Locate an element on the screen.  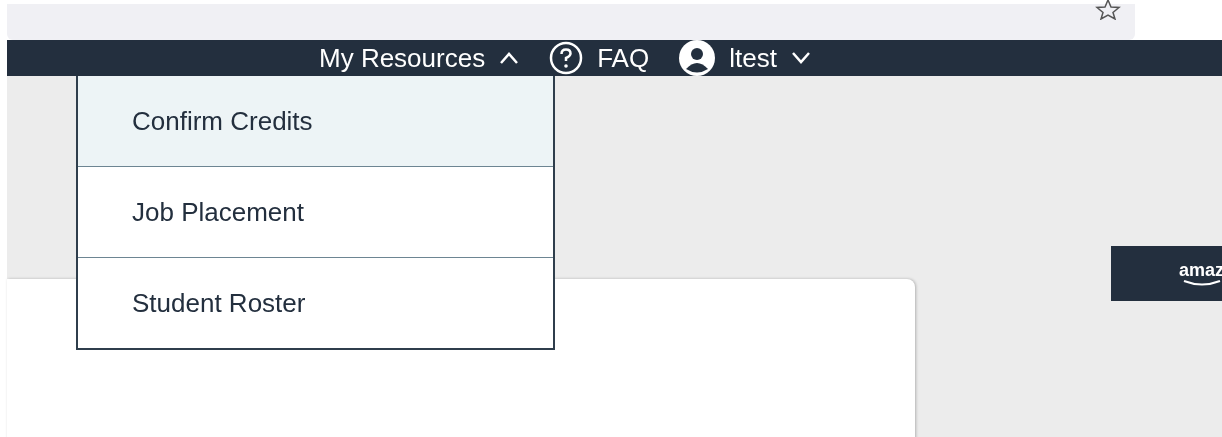
resources-menu: My Resources is located at coordinates (419, 58).